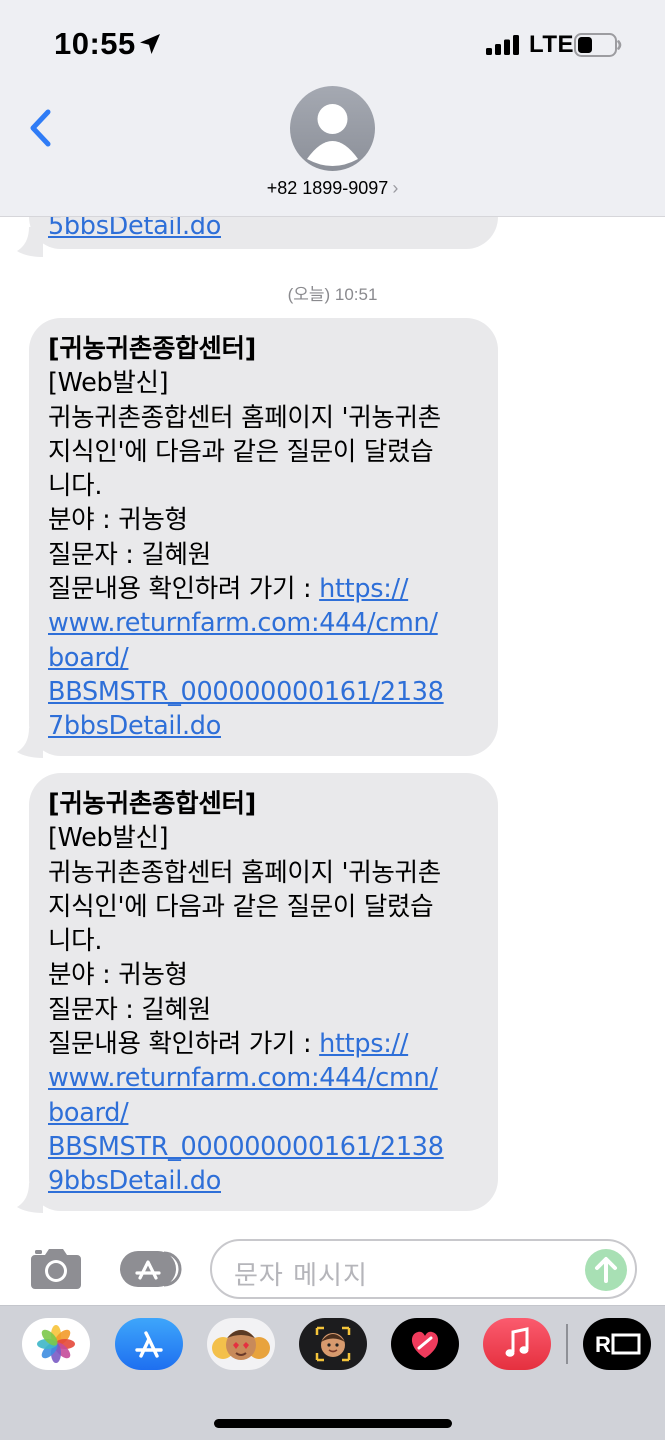  I want to click on message-url-link: 7bbsDetail.do, so click(134, 726).